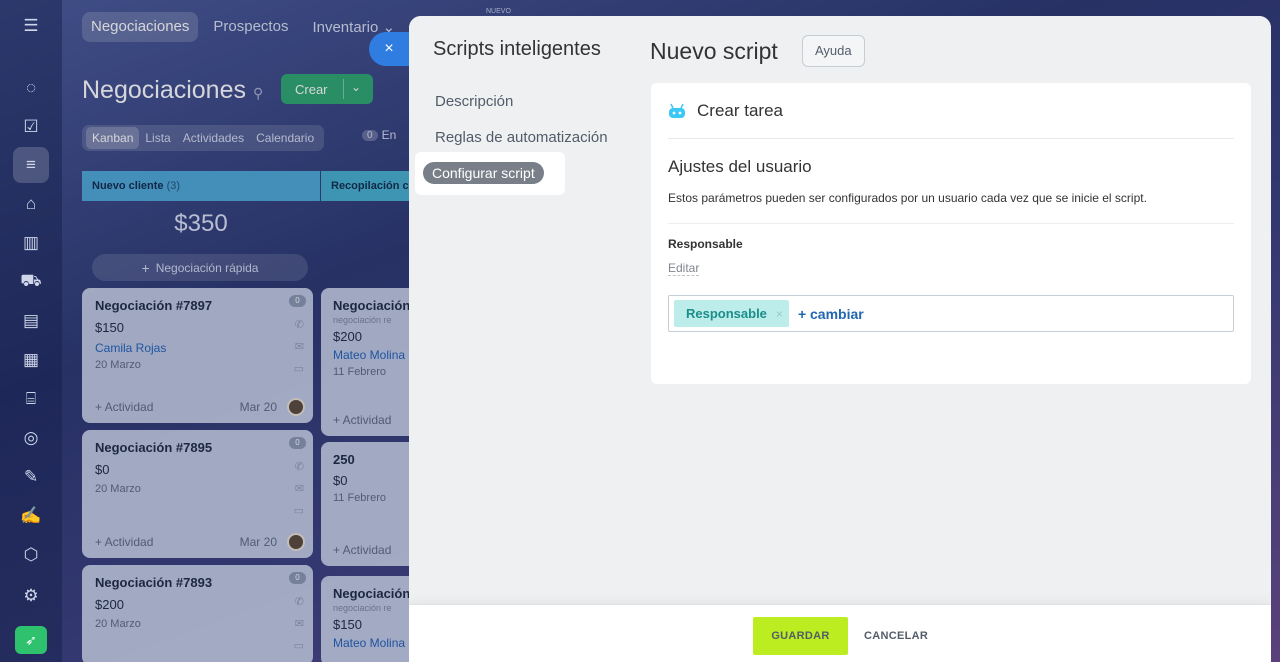 This screenshot has width=1280, height=662. I want to click on rocket-icon: ➶, so click(31, 640).